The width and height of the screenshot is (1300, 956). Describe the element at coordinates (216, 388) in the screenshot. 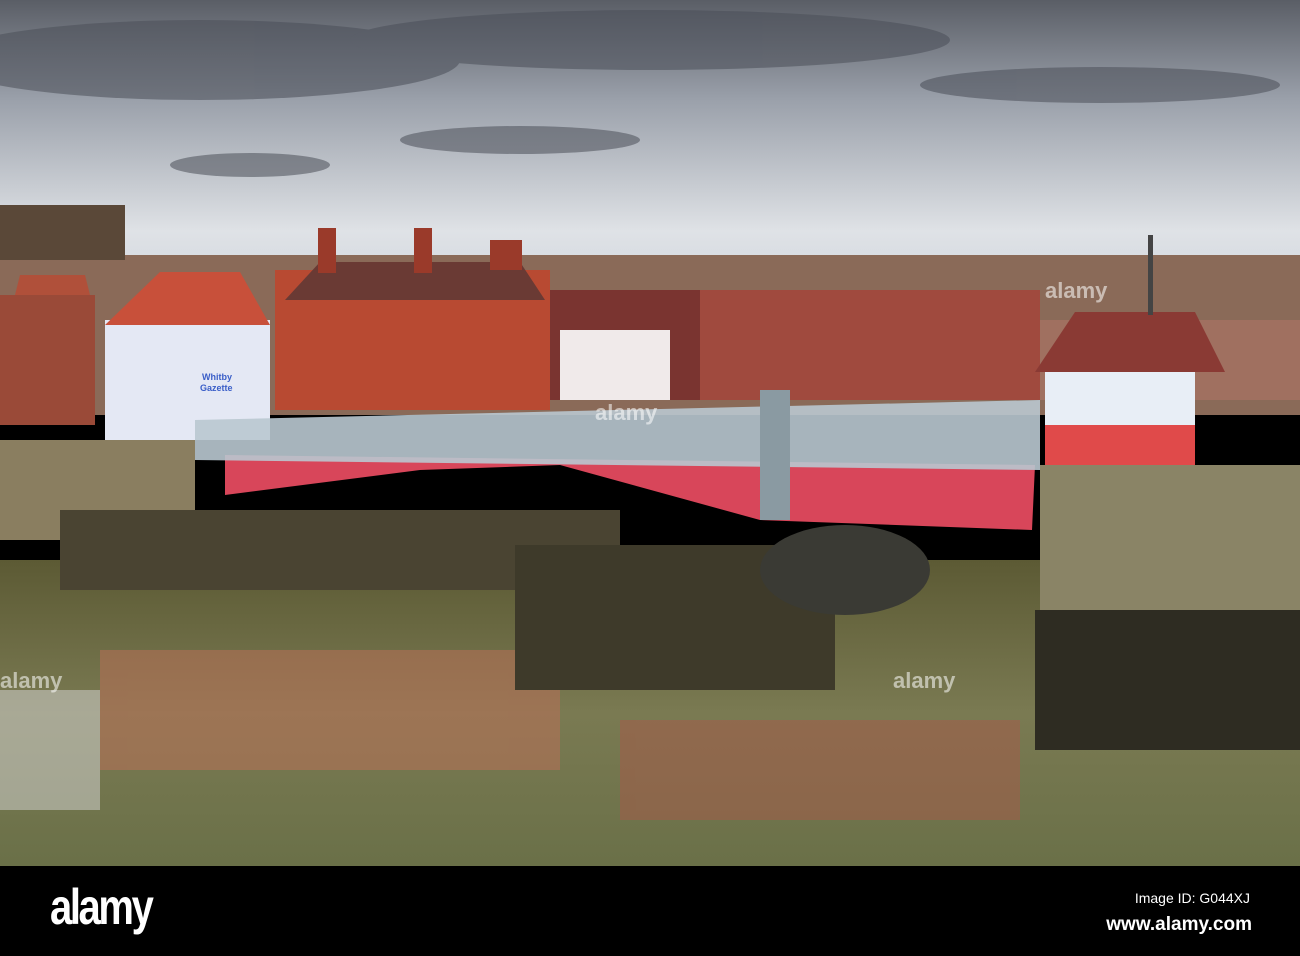

I see `shop-sign-line2: Gazette` at that location.